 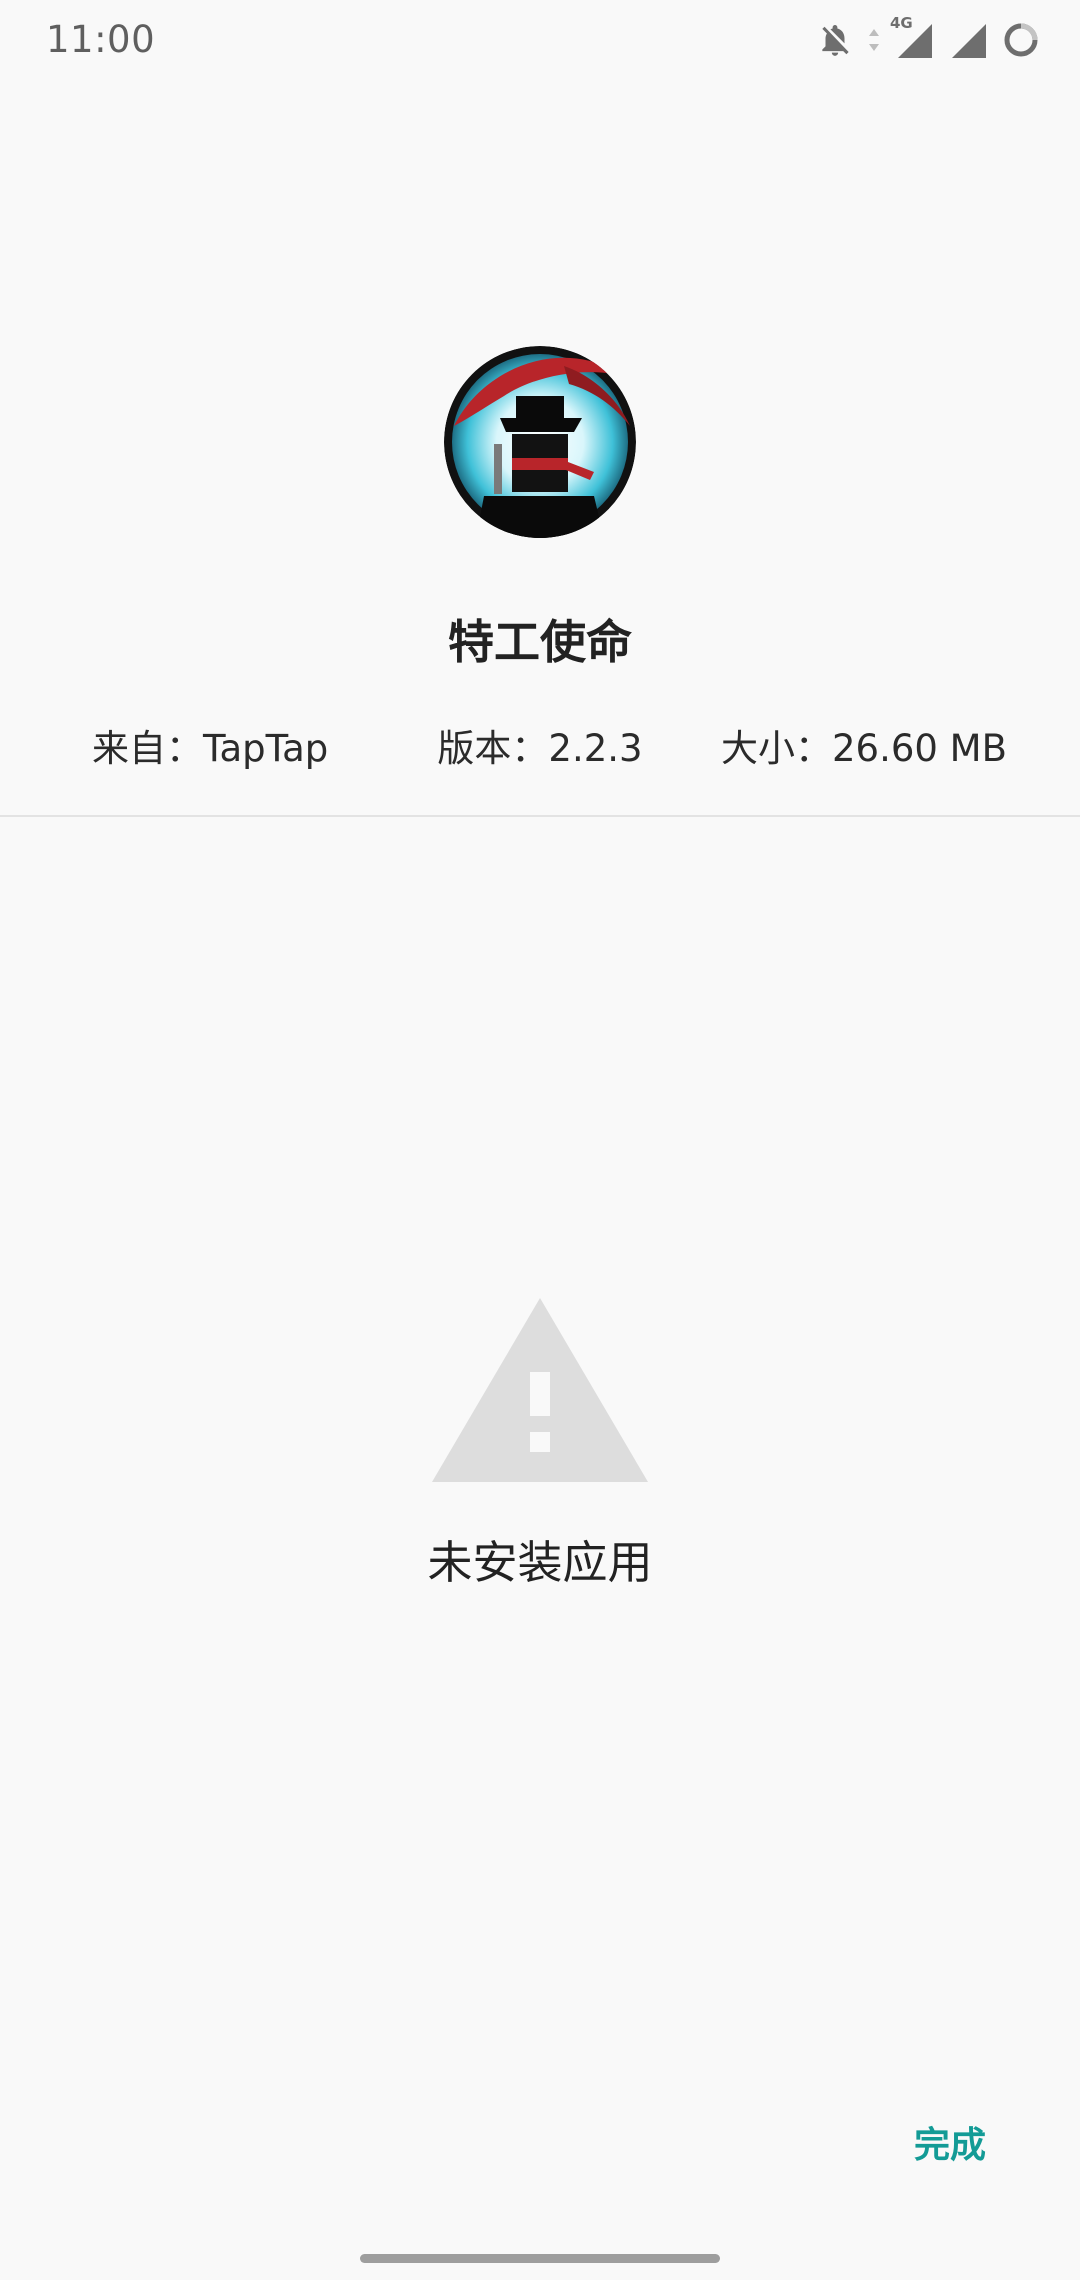 What do you see at coordinates (864, 748) in the screenshot?
I see `app-size: 大小：26.60 MB` at bounding box center [864, 748].